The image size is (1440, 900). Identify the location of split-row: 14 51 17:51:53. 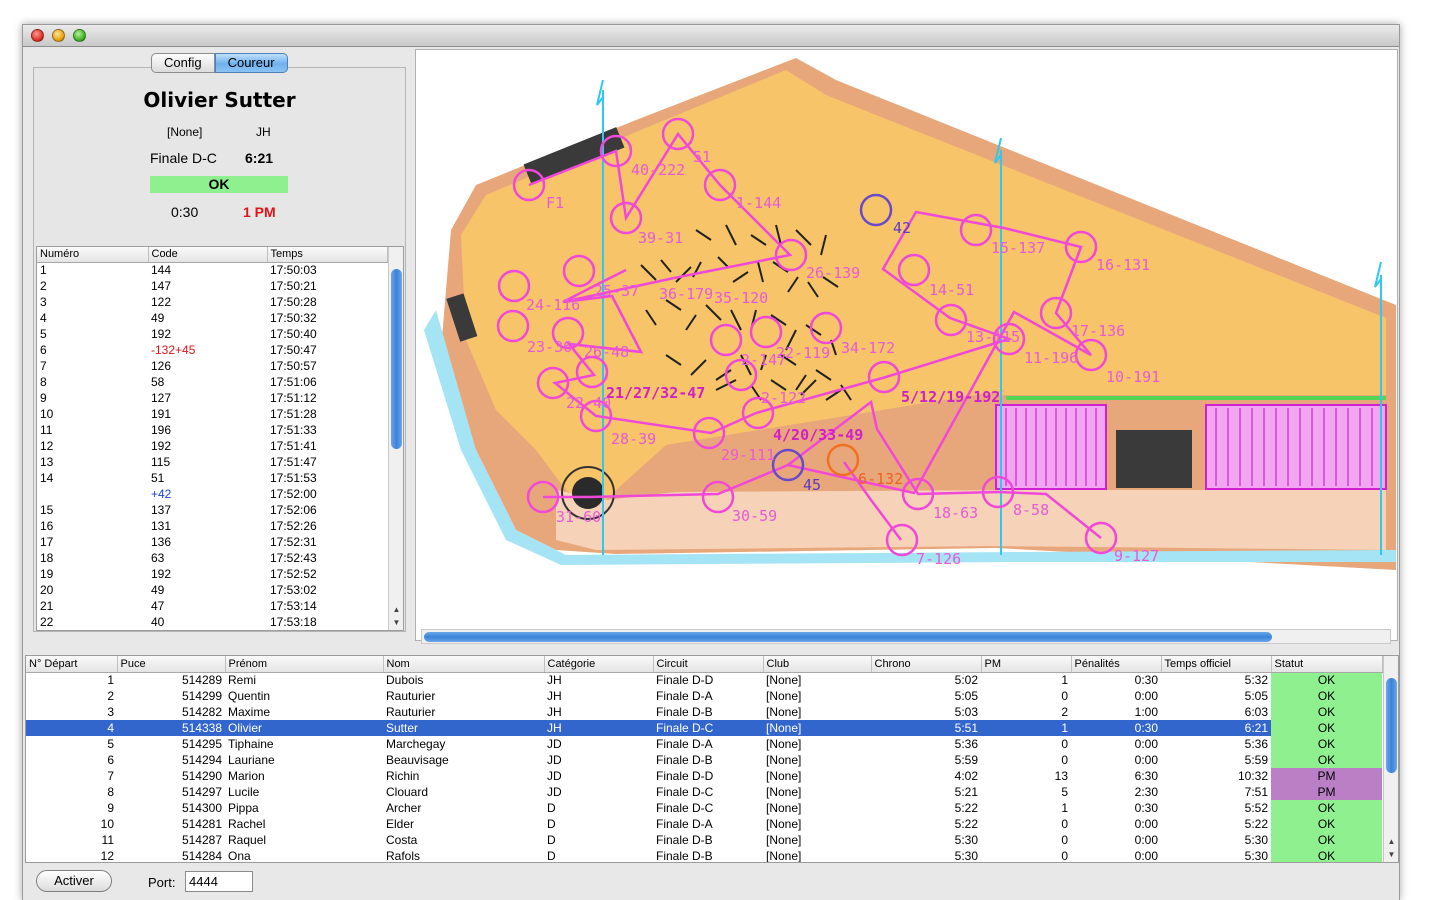
(212, 478).